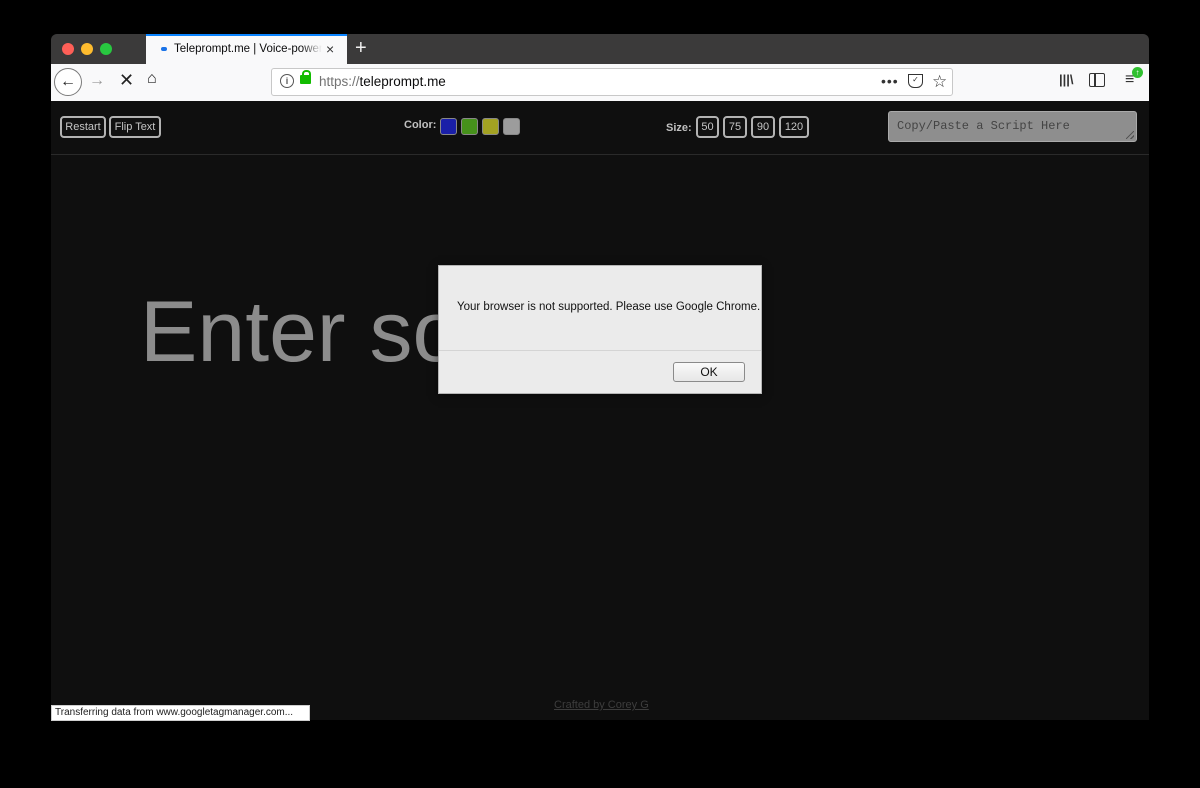 This screenshot has width=1200, height=788. What do you see at coordinates (106, 49) in the screenshot?
I see `zoom-window-button` at bounding box center [106, 49].